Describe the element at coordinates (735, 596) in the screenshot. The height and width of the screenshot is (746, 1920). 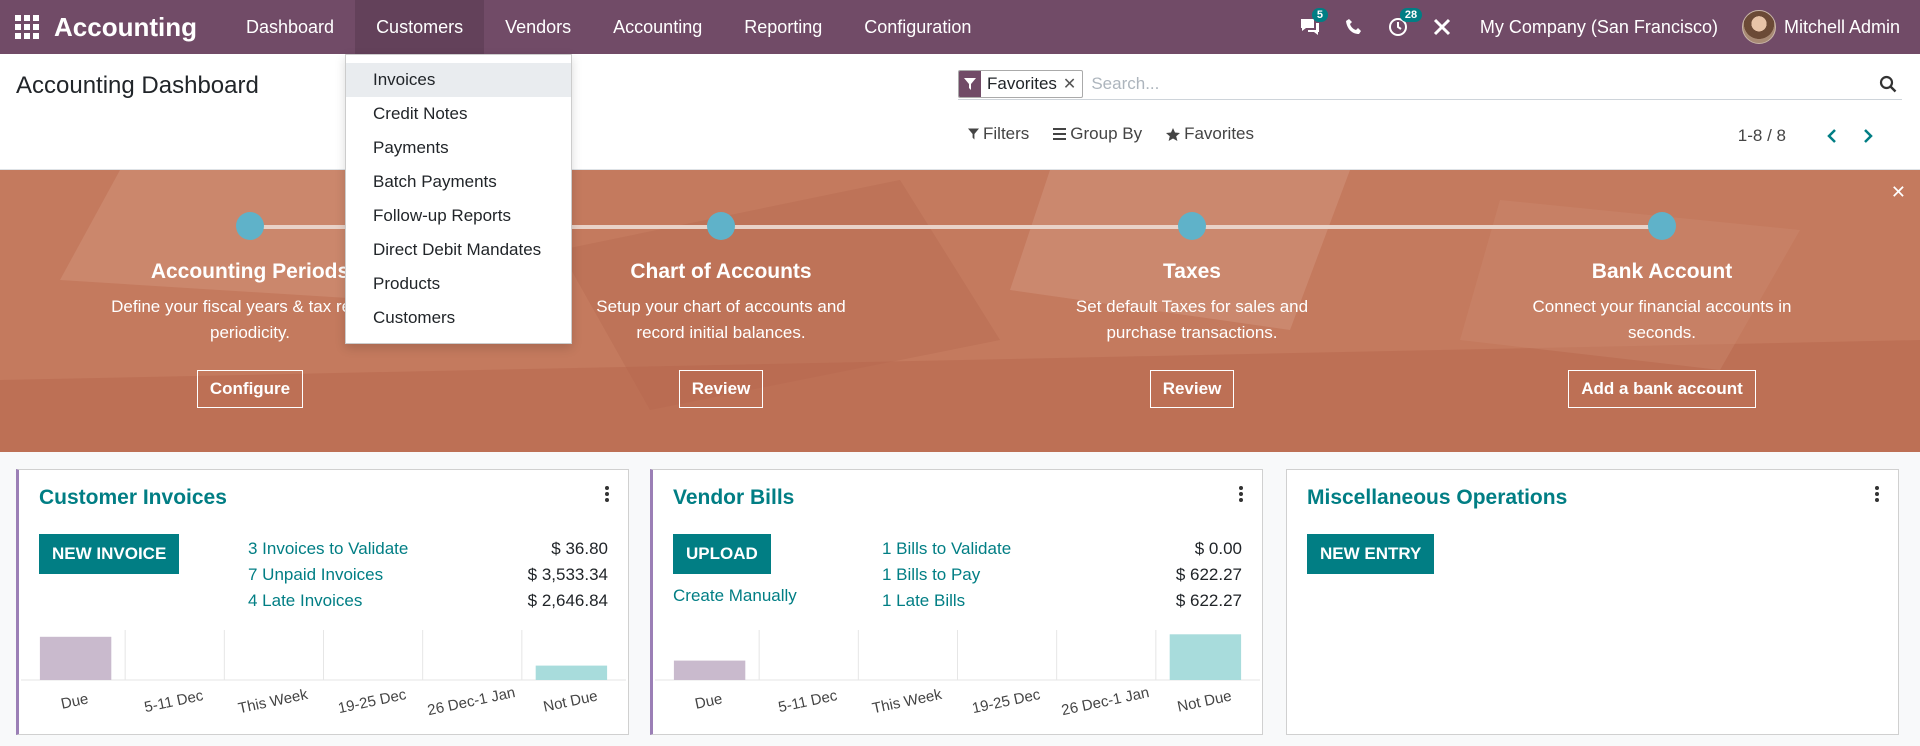
I see `create-manually-link: Create Manually` at that location.